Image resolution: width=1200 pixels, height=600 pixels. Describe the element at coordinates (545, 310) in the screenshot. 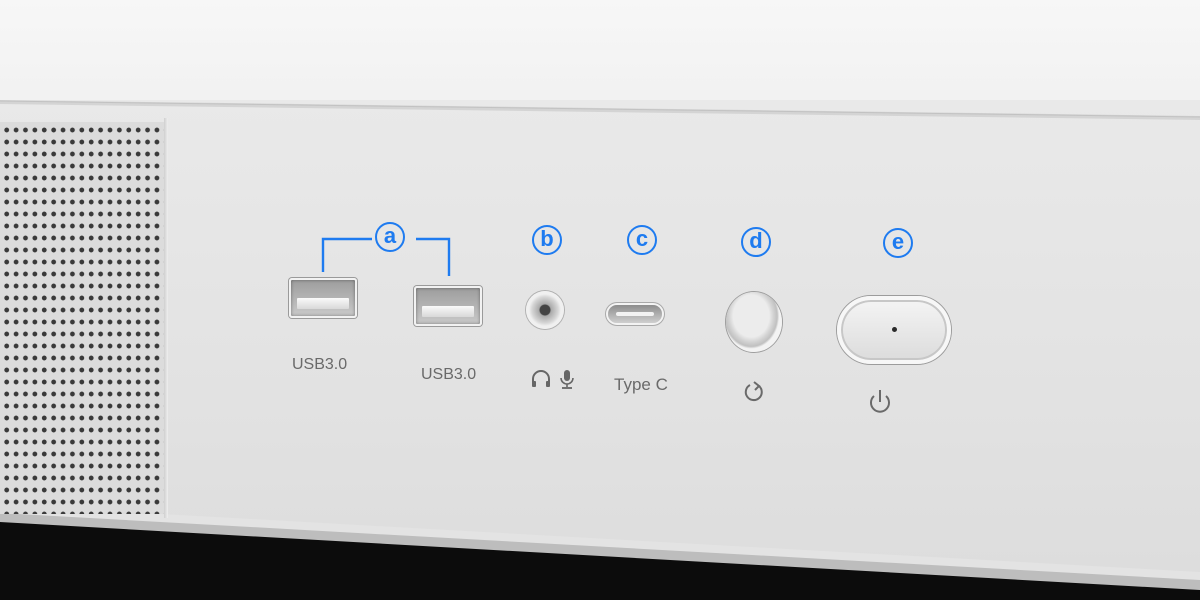

I see `audio-jack` at that location.